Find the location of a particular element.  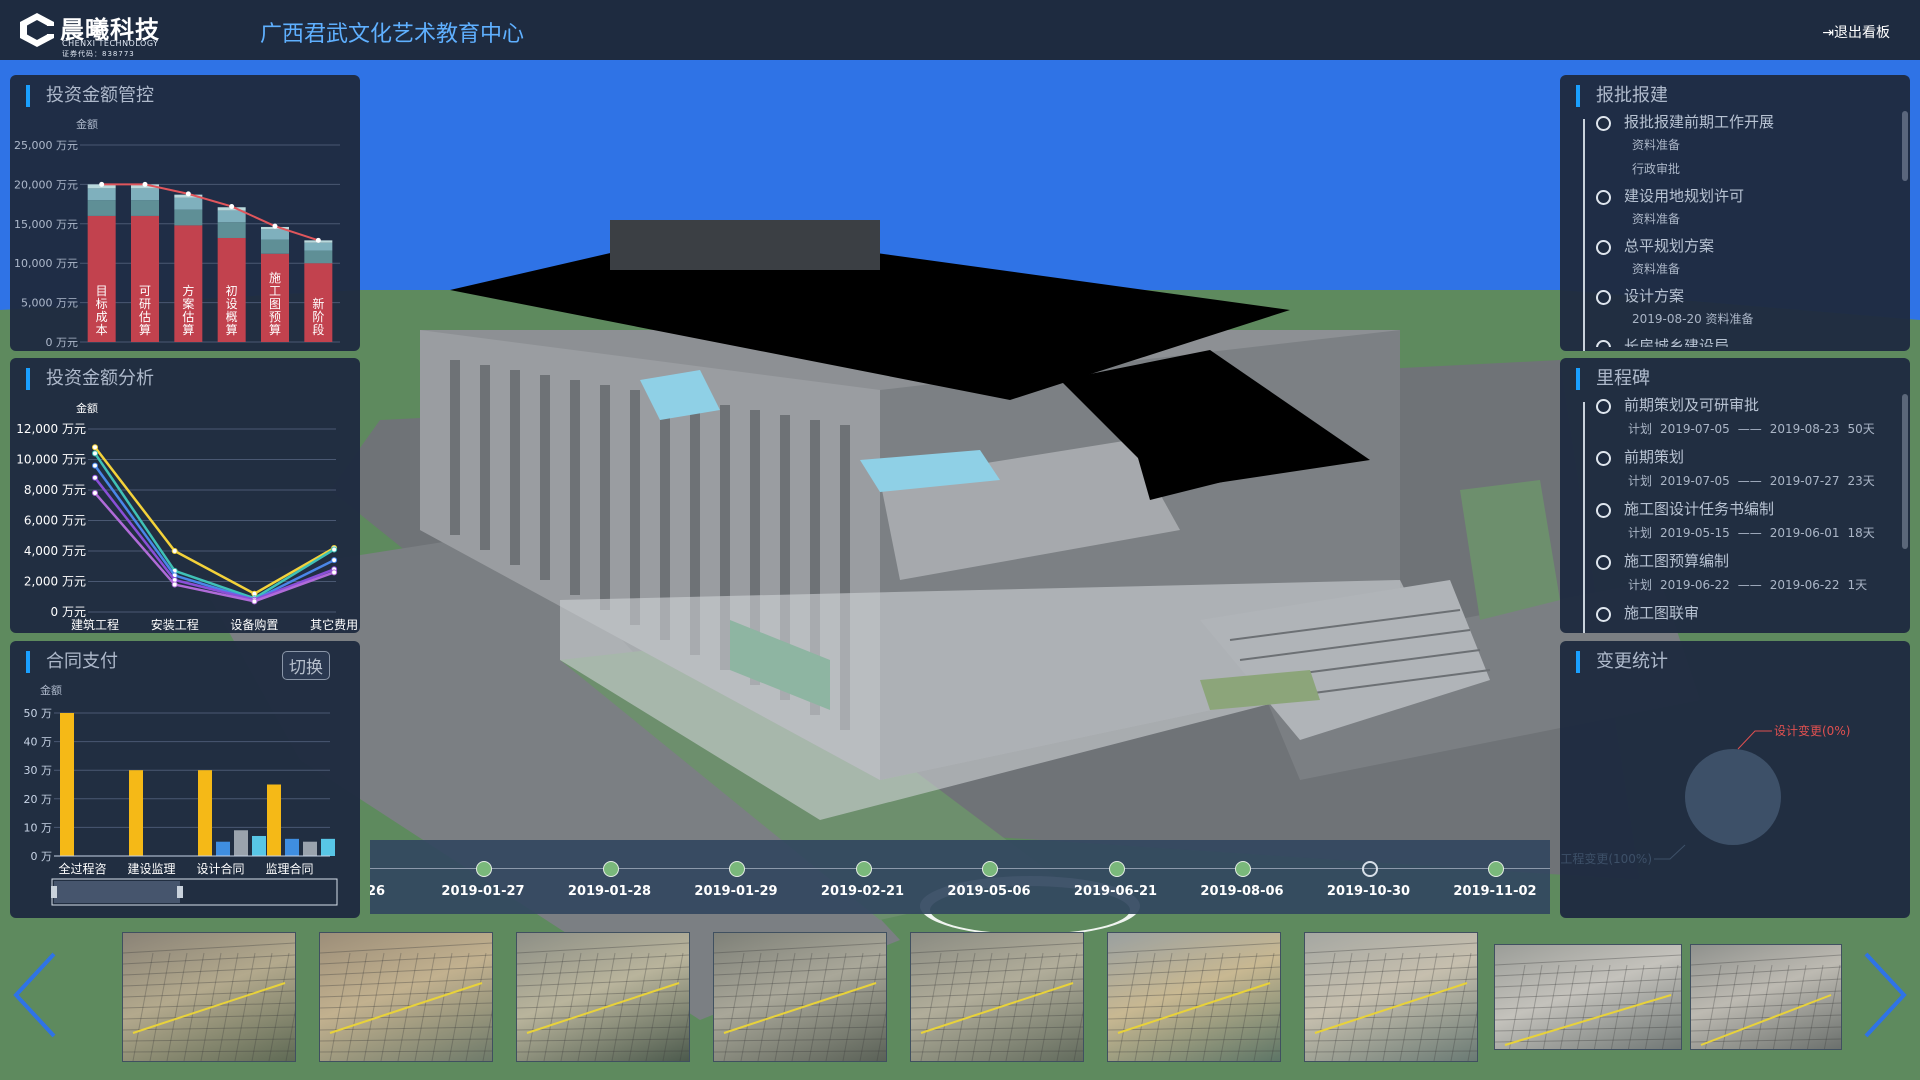

y-tick-label: 20,000 万元 is located at coordinates (46, 184).